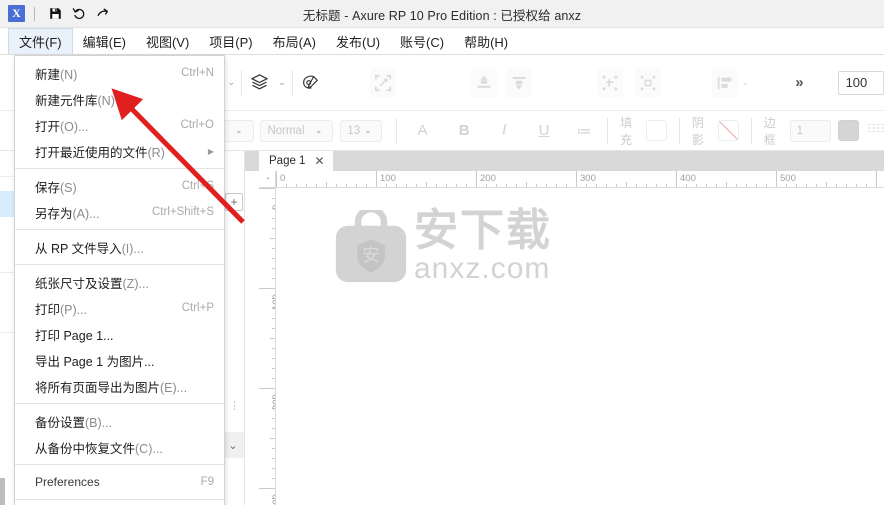 Image resolution: width=884 pixels, height=505 pixels. What do you see at coordinates (319, 161) in the screenshot?
I see `close-icon: ✕` at bounding box center [319, 161].